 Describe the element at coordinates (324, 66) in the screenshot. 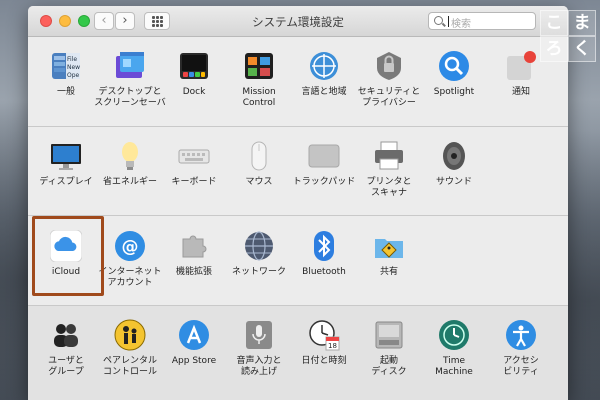

I see `language-region-icon` at that location.